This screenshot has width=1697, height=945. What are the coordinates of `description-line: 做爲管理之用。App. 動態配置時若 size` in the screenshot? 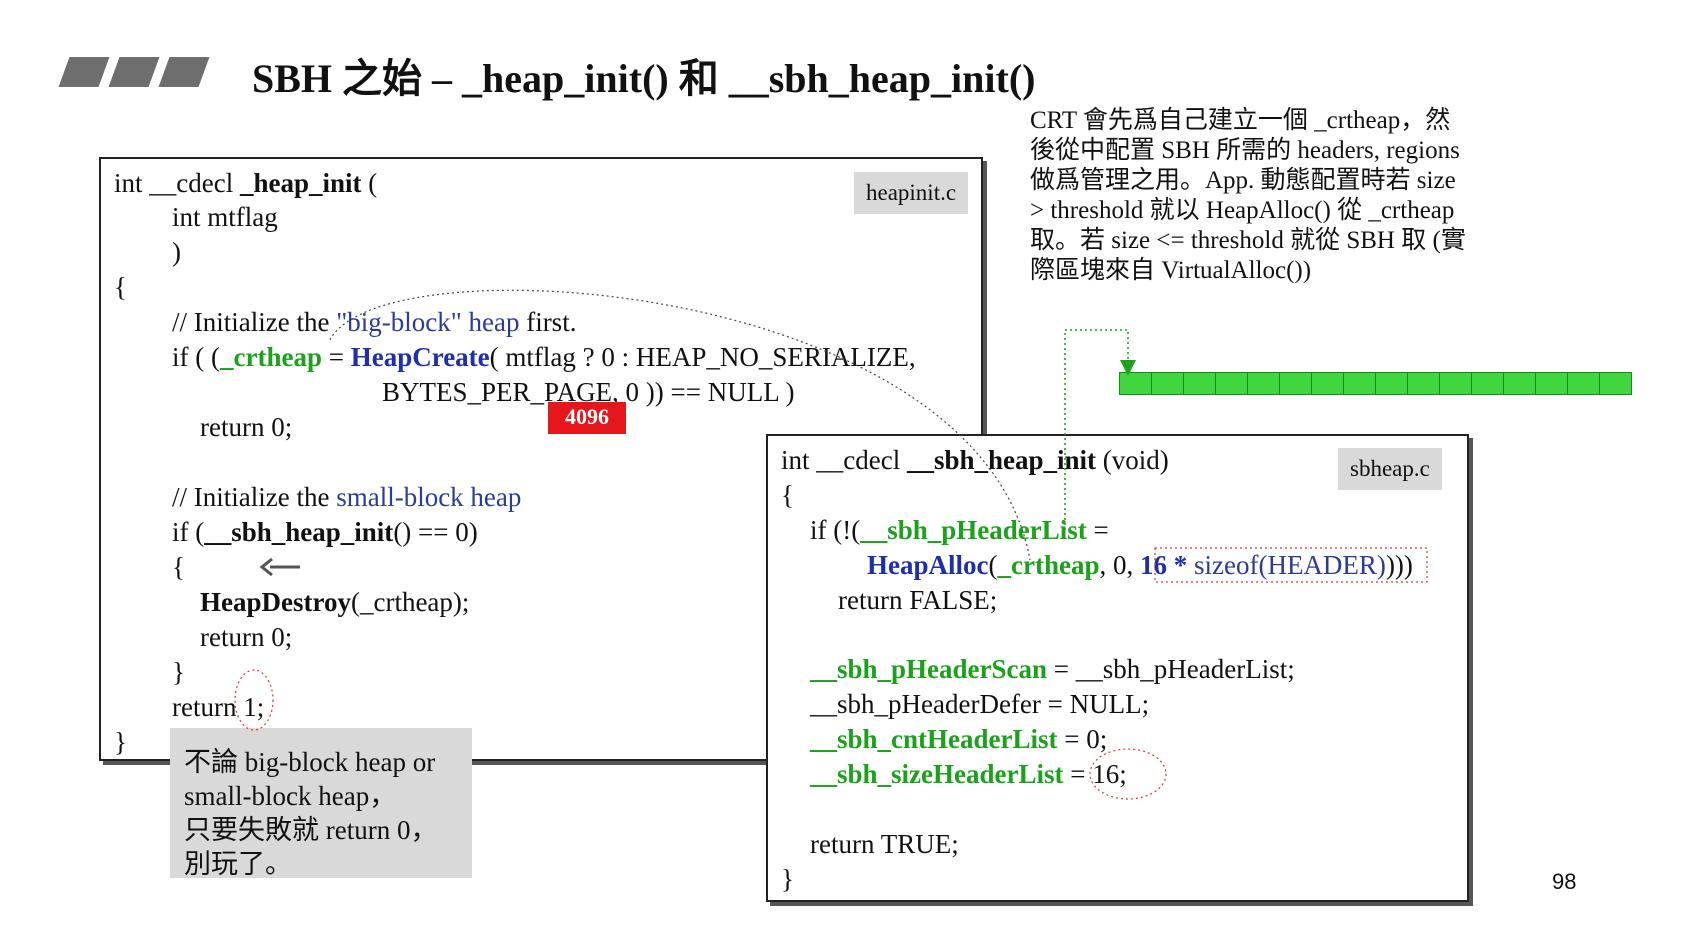 It's located at (1243, 180).